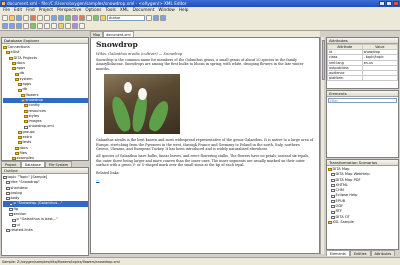  Describe the element at coordinates (19, 26) in the screenshot. I see `underline-icon` at that location.